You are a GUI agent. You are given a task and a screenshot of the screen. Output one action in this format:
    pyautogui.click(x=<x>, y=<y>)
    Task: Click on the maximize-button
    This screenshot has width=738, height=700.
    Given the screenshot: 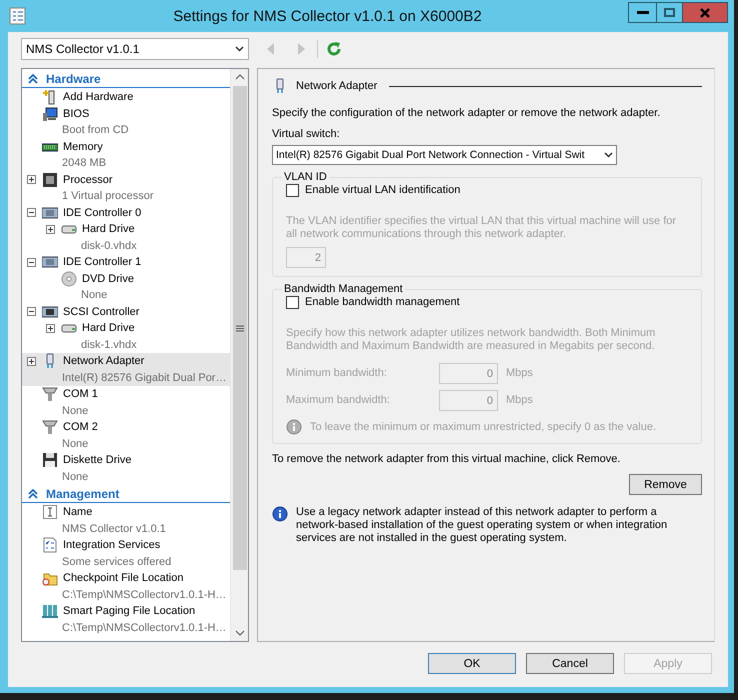 What is the action you would take?
    pyautogui.click(x=670, y=12)
    